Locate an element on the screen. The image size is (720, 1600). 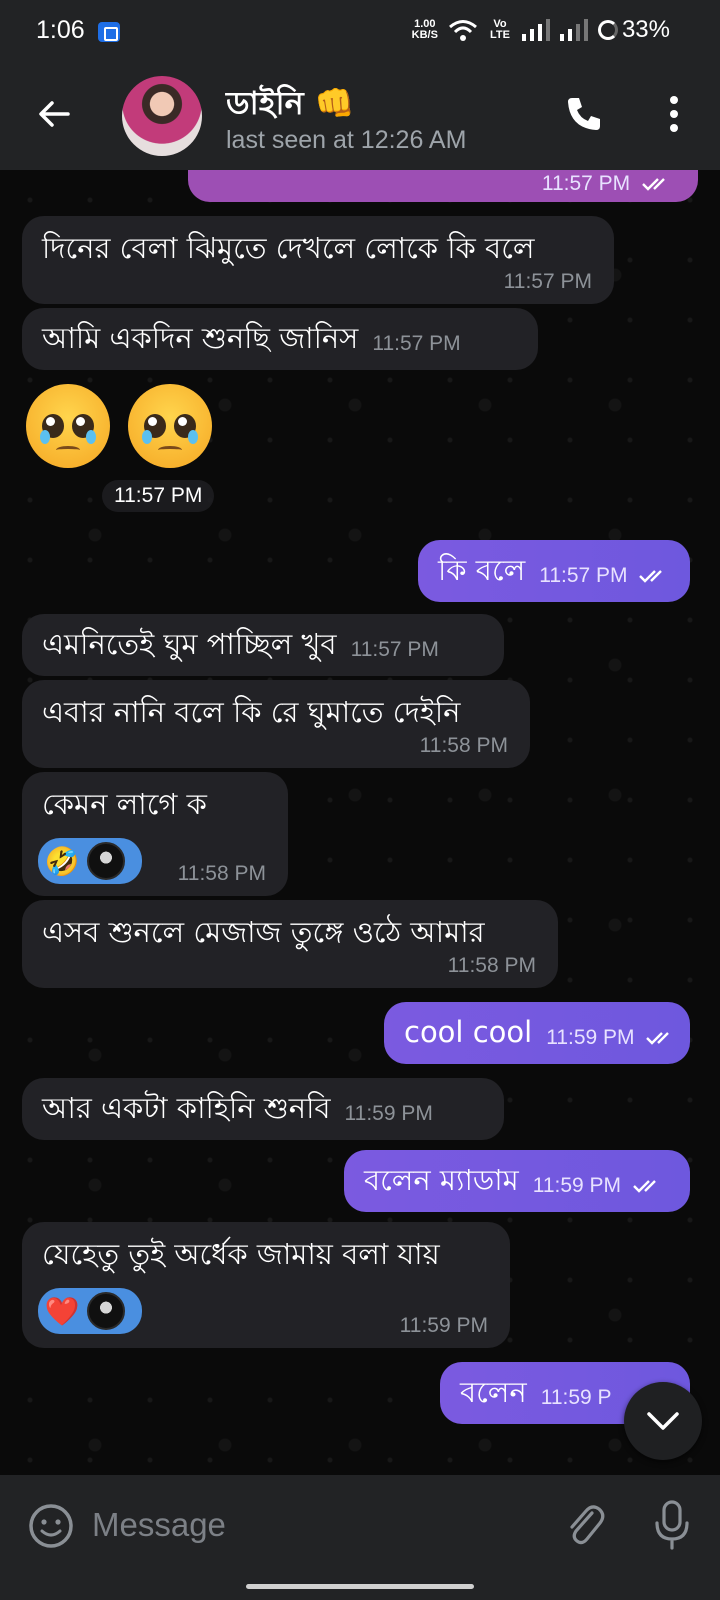
contact-avatar is located at coordinates (162, 116).